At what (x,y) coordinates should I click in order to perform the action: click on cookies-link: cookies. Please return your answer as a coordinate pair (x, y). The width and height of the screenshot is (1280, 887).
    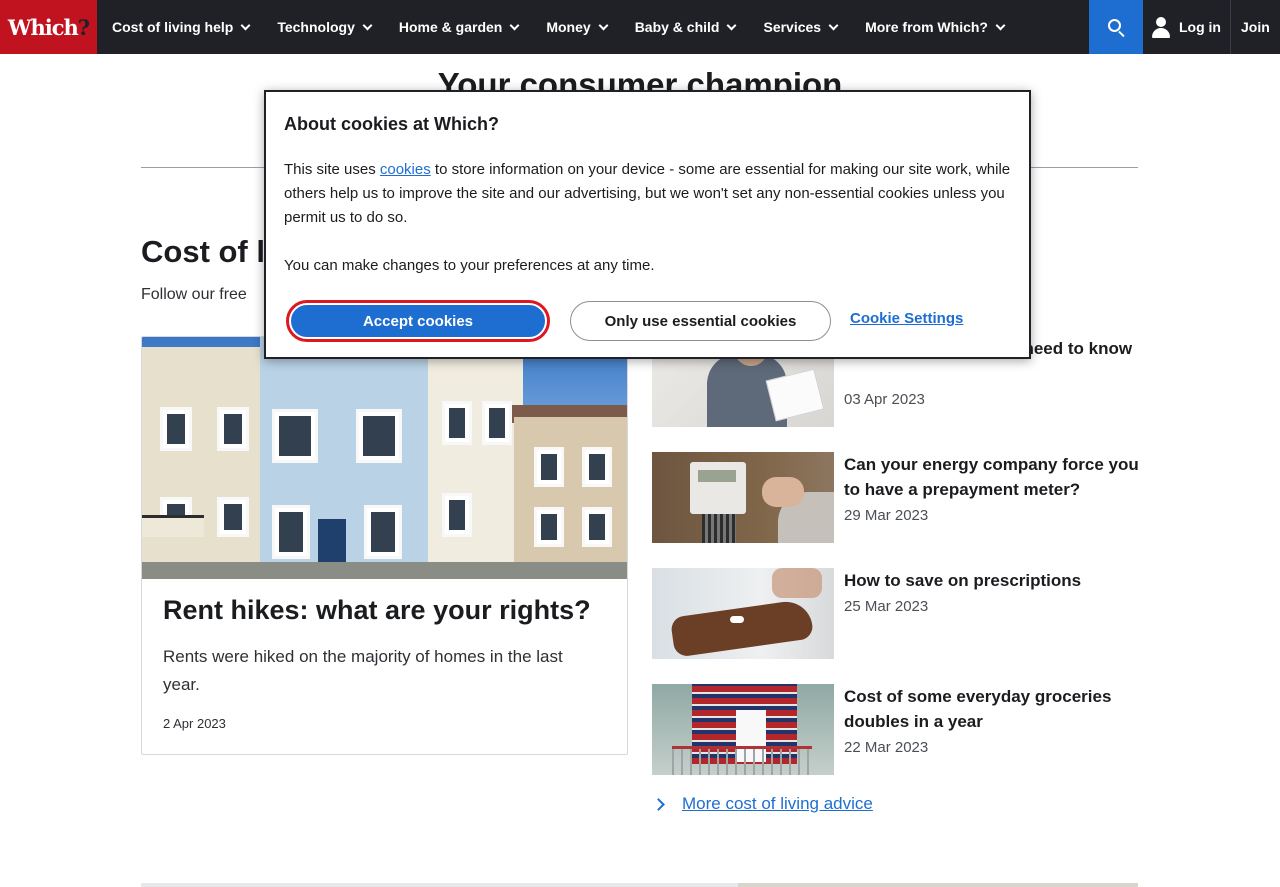
    Looking at the image, I should click on (405, 169).